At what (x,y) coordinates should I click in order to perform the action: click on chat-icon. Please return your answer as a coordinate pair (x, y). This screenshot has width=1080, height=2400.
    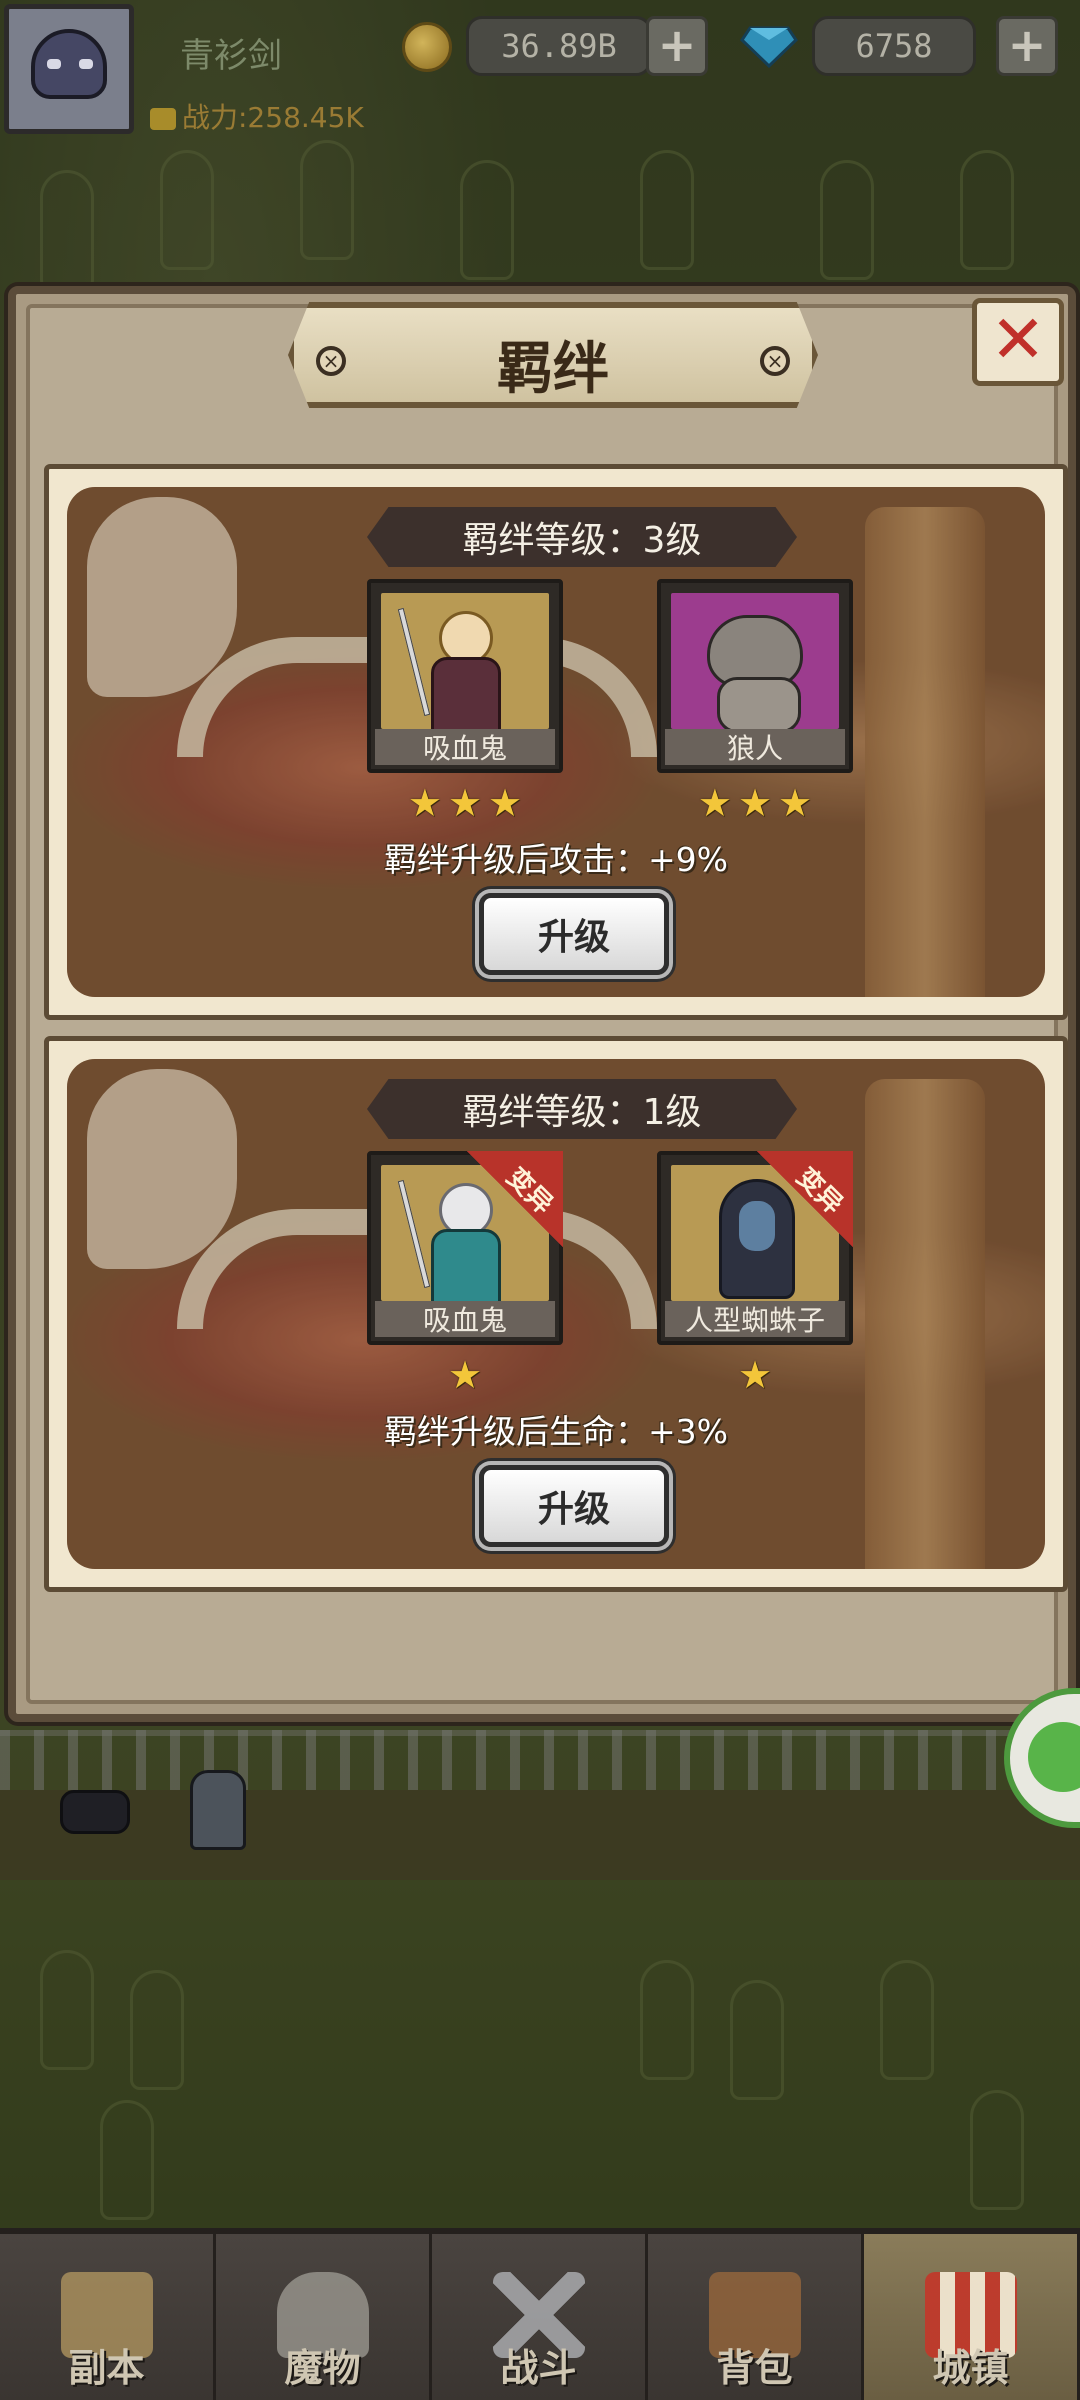
    Looking at the image, I should click on (1054, 1757).